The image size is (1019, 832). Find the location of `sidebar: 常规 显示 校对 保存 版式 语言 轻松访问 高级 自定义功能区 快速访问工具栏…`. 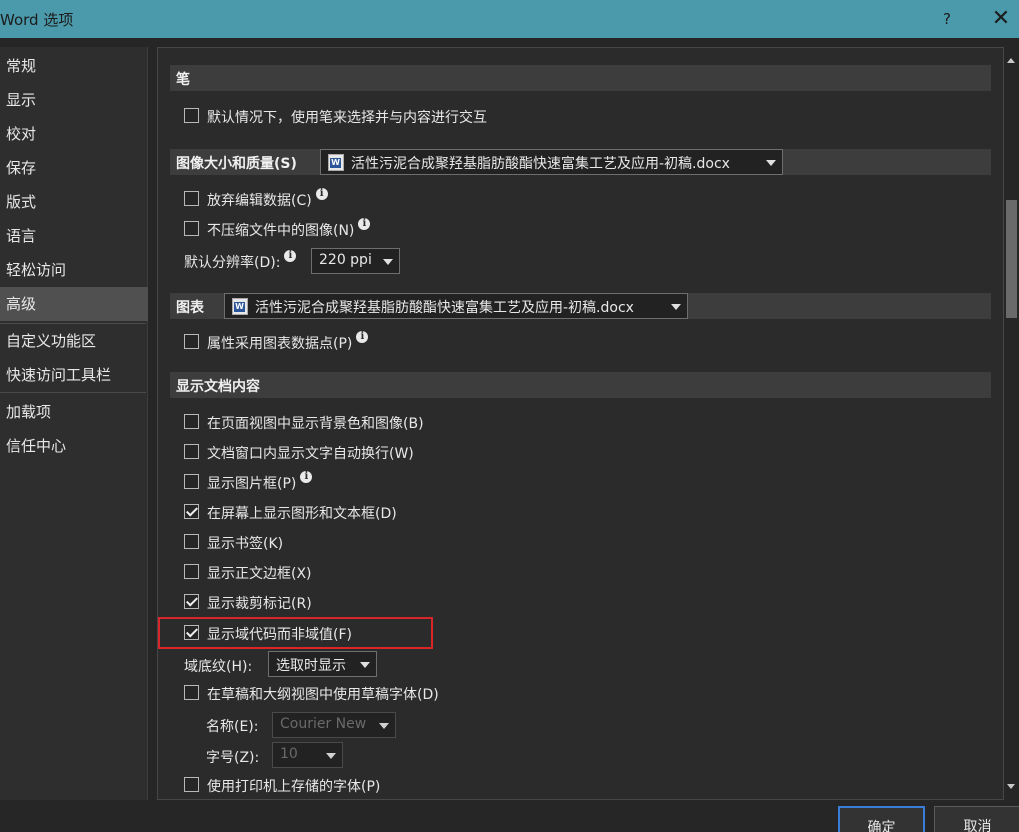

sidebar: 常规 显示 校对 保存 版式 语言 轻松访问 高级 自定义功能区 快速访问工具栏… is located at coordinates (74, 423).